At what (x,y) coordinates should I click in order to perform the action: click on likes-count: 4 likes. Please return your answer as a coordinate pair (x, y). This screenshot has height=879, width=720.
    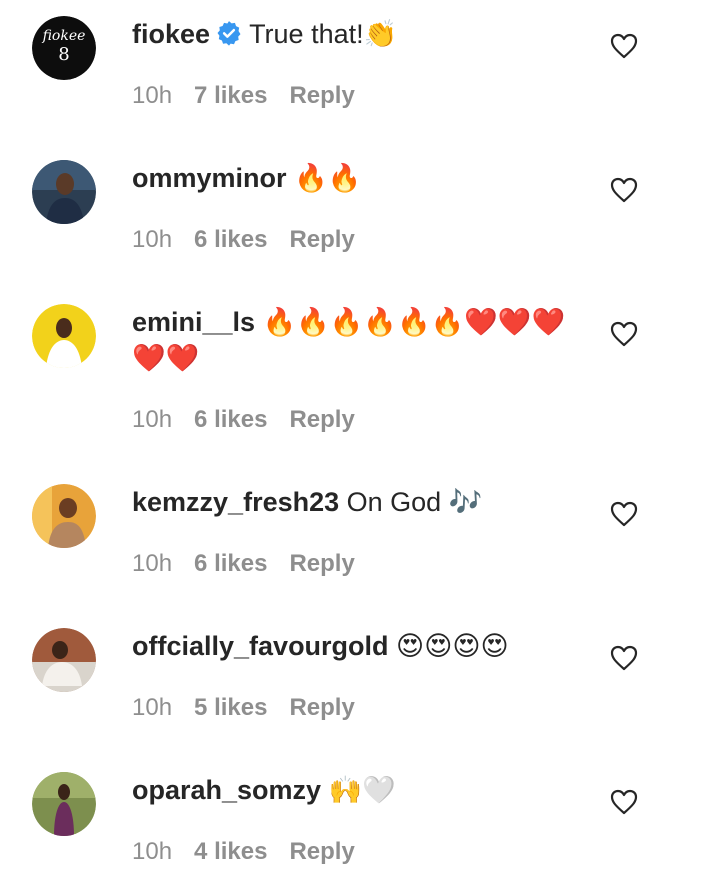
    Looking at the image, I should click on (230, 851).